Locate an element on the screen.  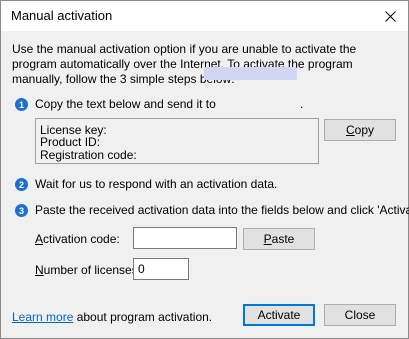
window-title: Manual activation is located at coordinates (62, 15).